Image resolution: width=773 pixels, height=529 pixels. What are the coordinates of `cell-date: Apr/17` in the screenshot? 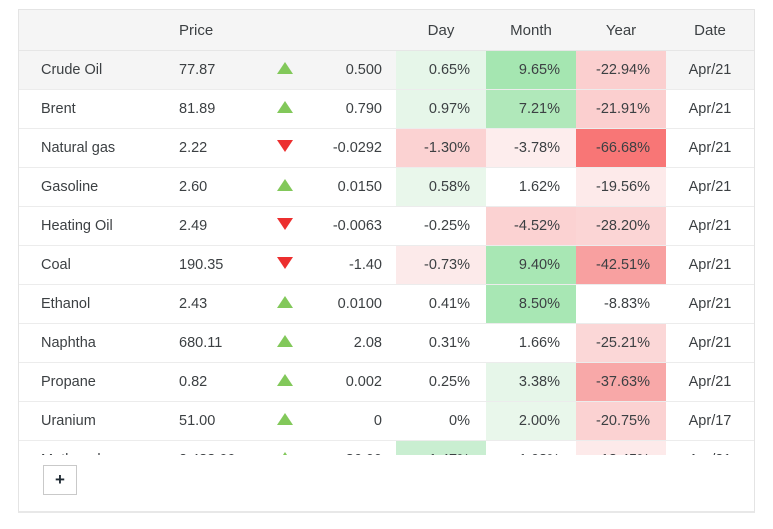 It's located at (710, 421).